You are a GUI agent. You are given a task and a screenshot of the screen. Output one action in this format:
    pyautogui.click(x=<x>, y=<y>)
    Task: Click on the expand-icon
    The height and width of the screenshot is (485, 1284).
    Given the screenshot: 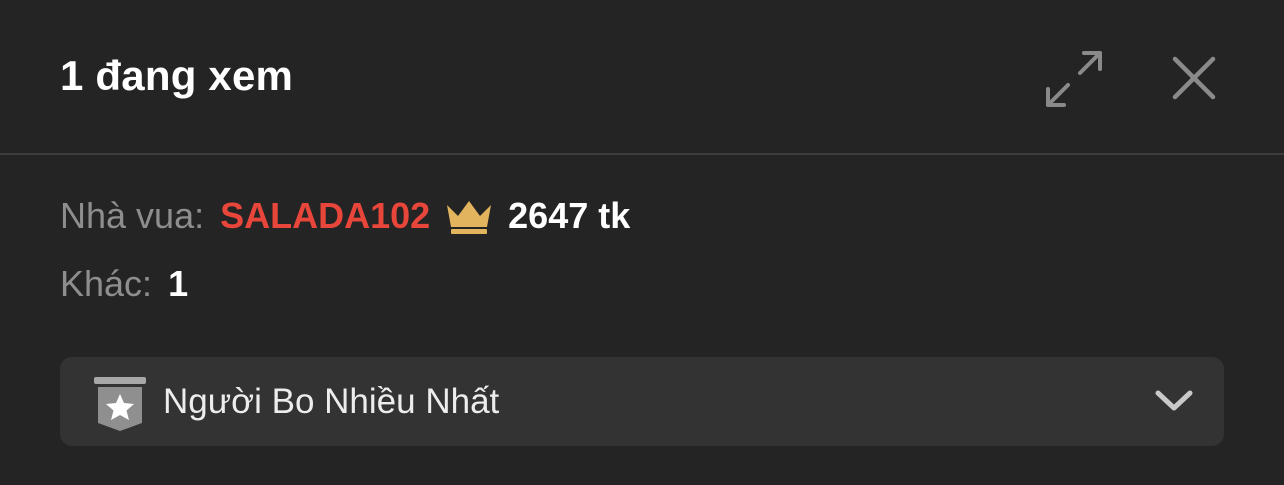 What is the action you would take?
    pyautogui.click(x=1074, y=79)
    